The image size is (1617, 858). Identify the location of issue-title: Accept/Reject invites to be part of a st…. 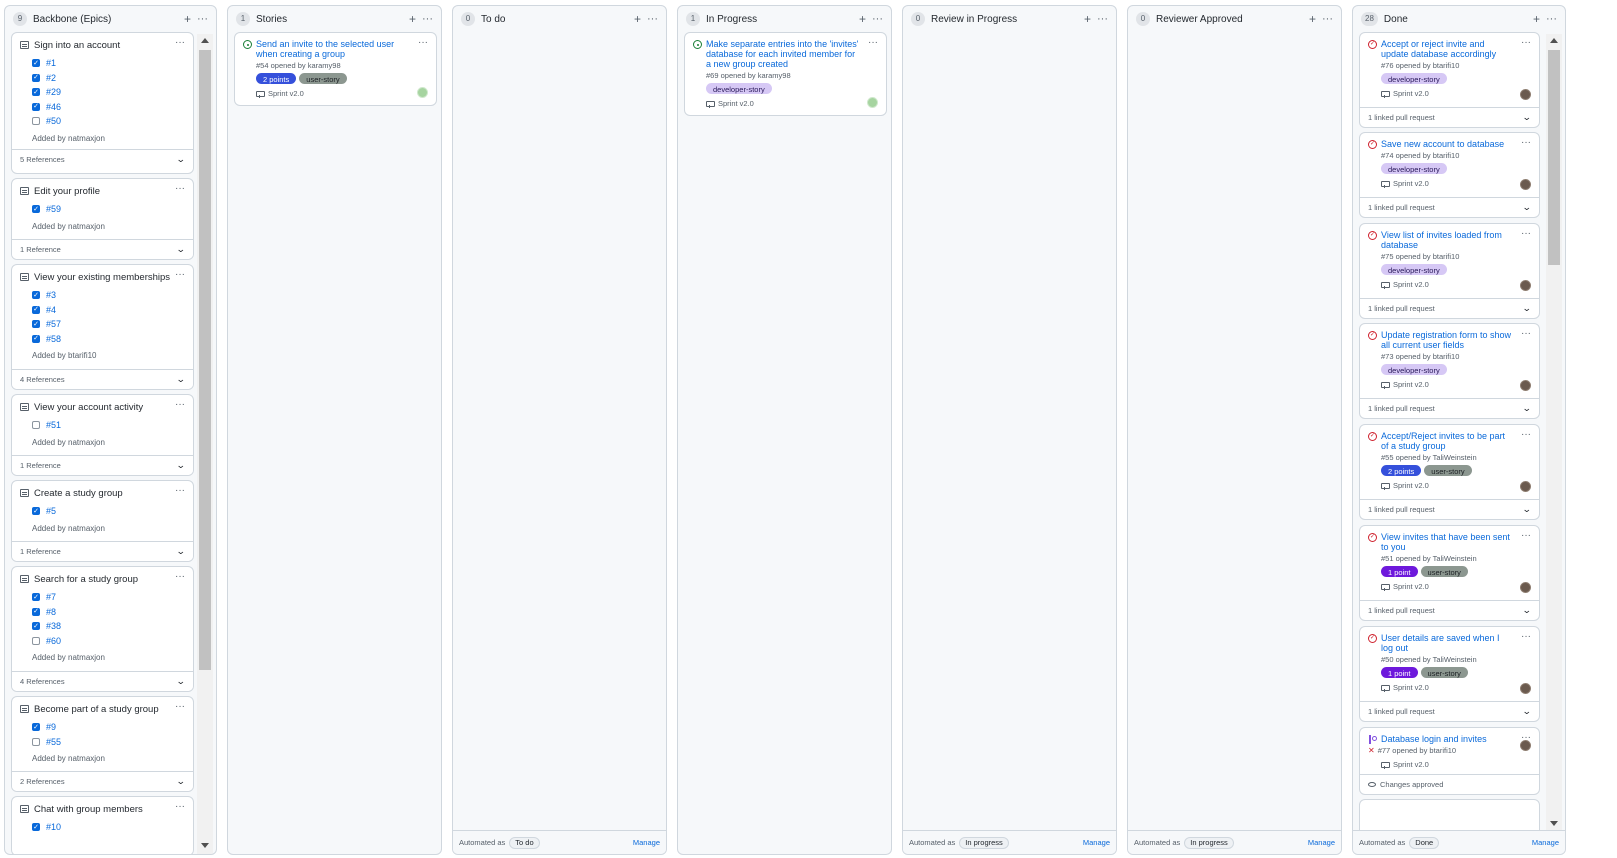
(1447, 441).